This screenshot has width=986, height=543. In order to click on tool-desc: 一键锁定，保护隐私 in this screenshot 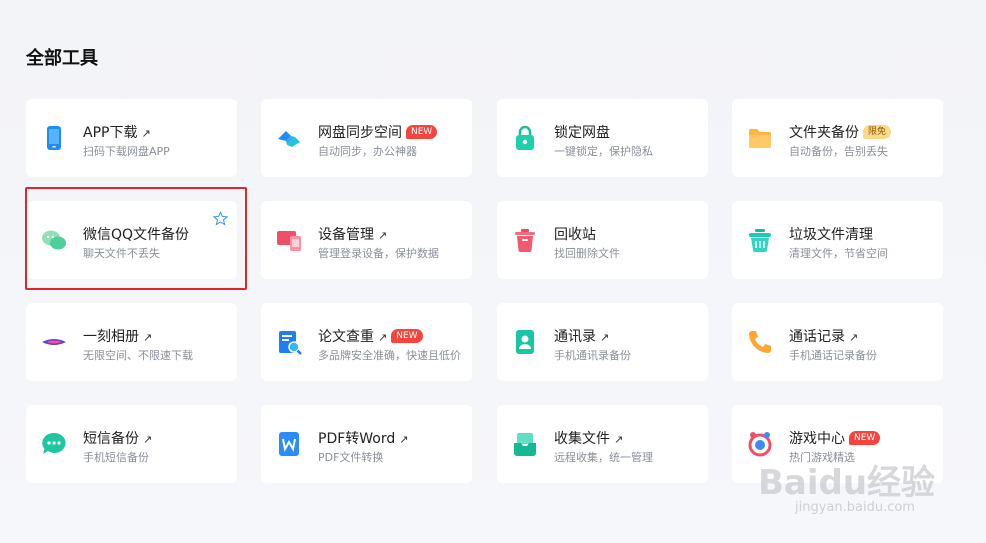, I will do `click(603, 151)`.